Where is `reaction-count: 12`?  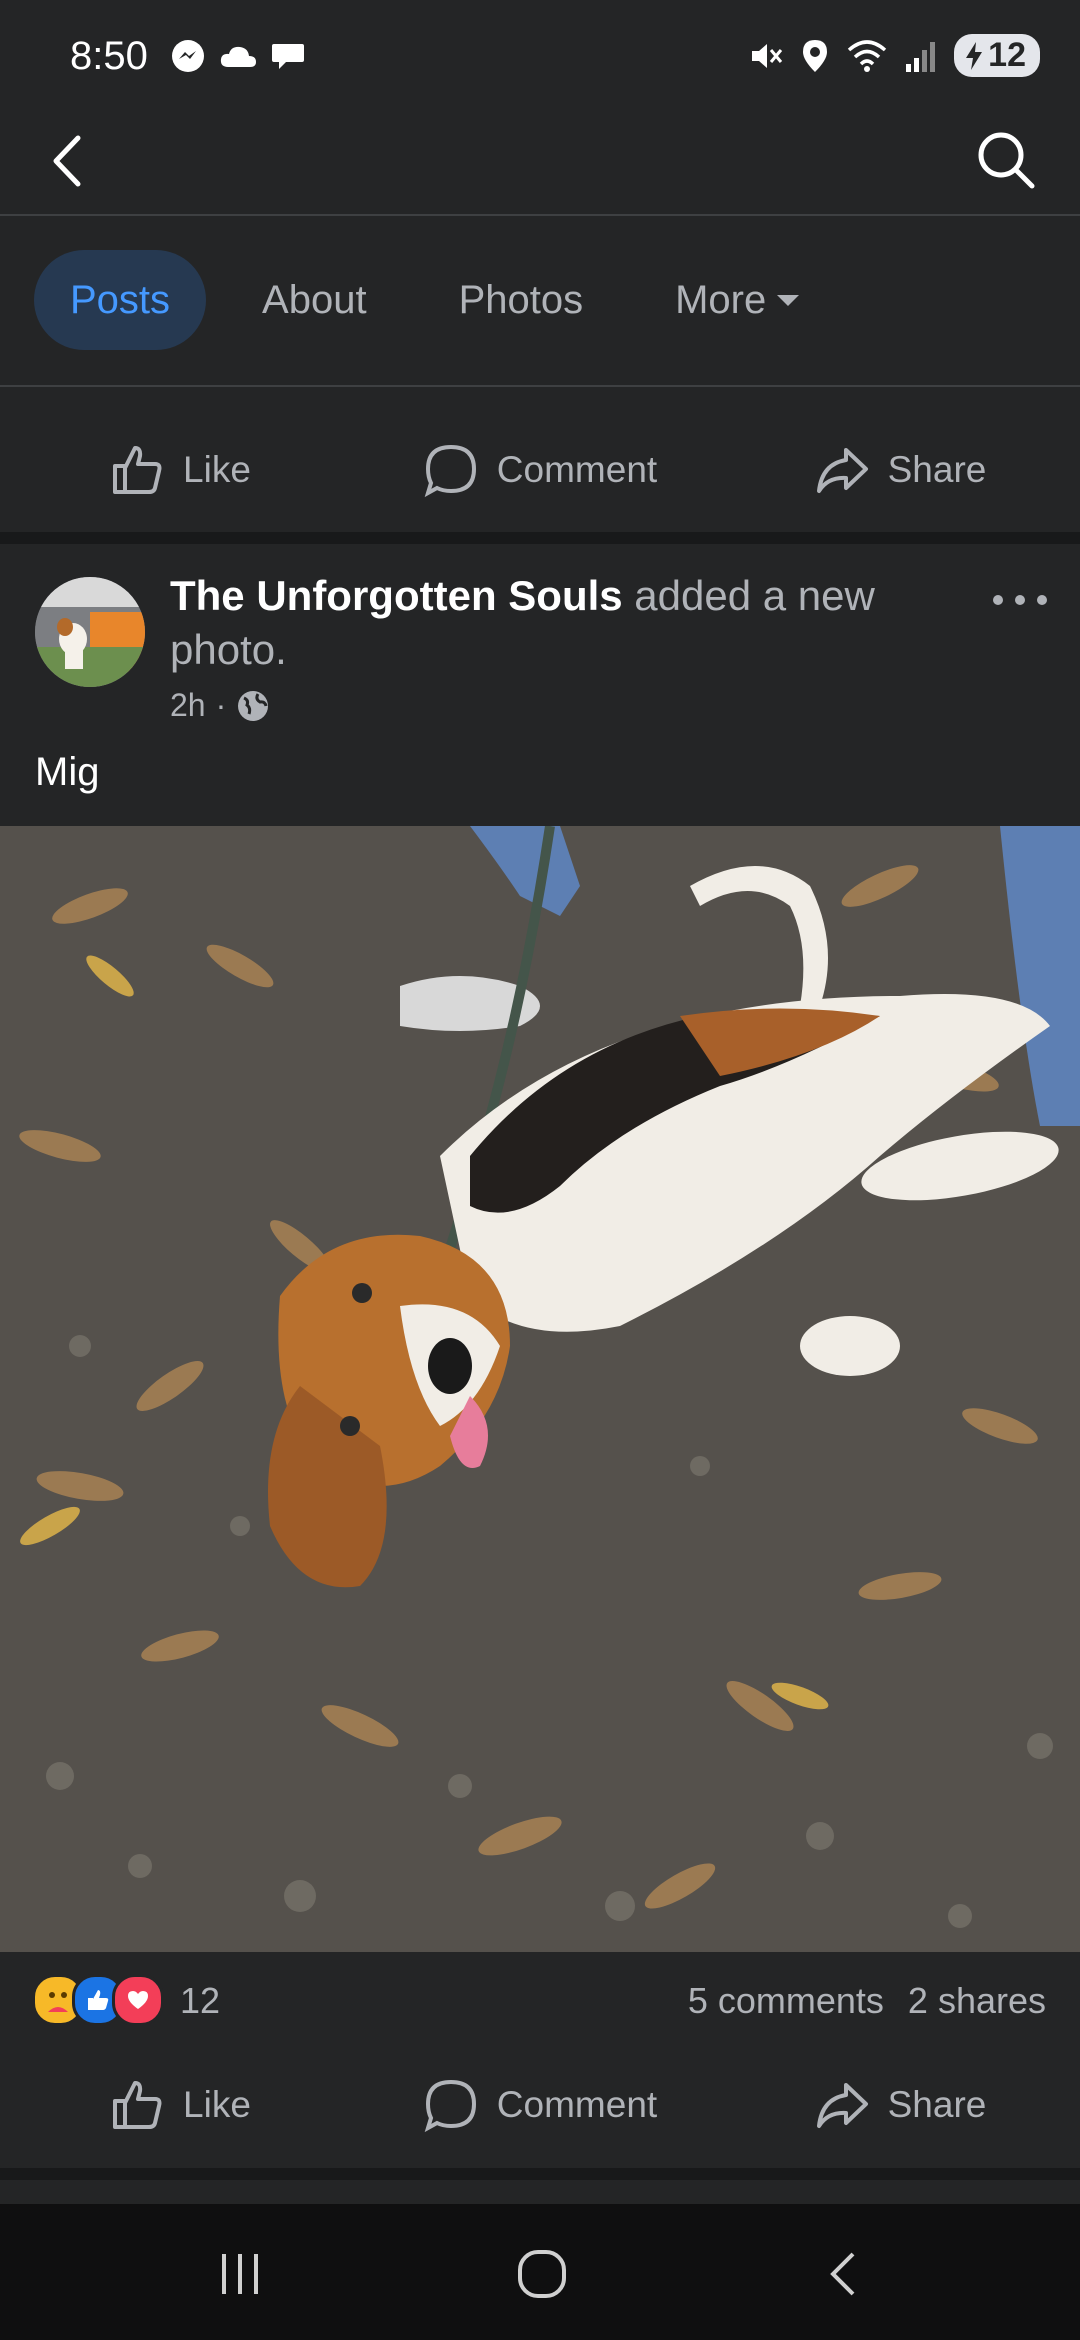
reaction-count: 12 is located at coordinates (200, 2000).